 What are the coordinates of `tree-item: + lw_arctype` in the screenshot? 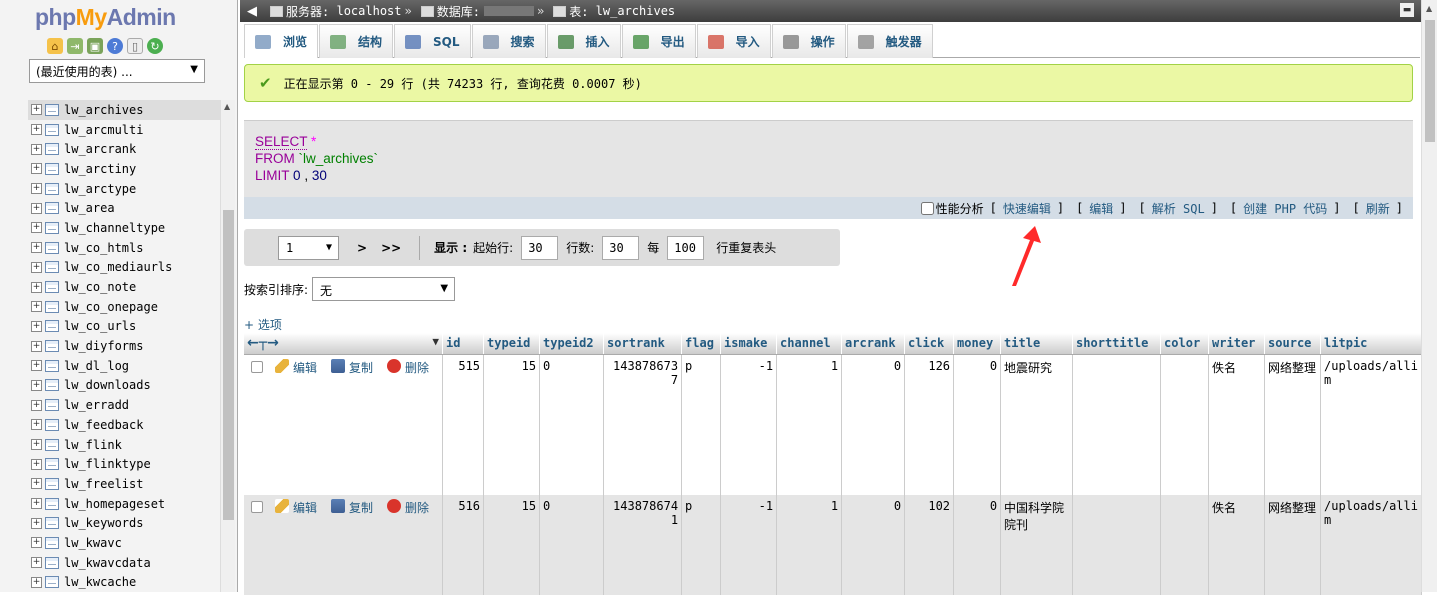 It's located at (124, 189).